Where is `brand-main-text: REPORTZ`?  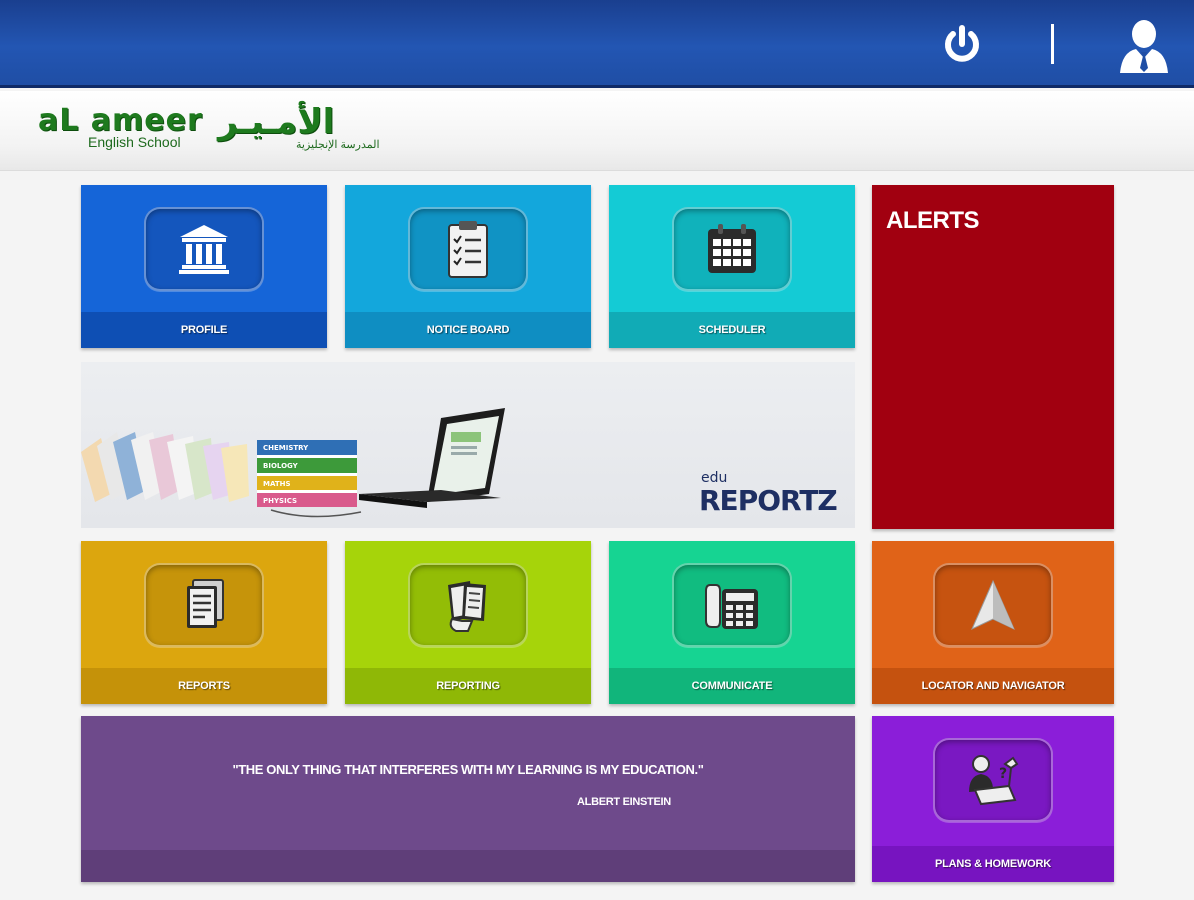 brand-main-text: REPORTZ is located at coordinates (768, 500).